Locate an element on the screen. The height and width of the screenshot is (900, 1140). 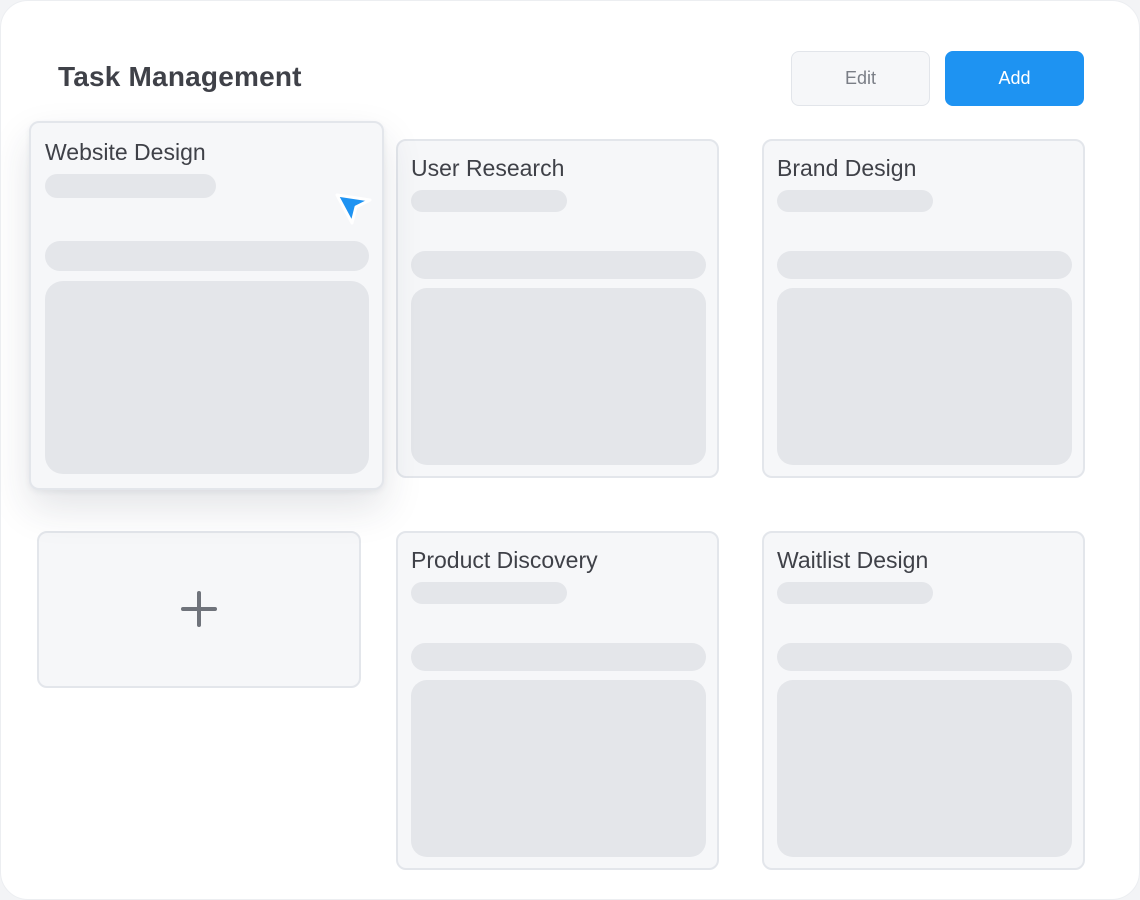
task-card-user-research: User Research is located at coordinates (557, 308).